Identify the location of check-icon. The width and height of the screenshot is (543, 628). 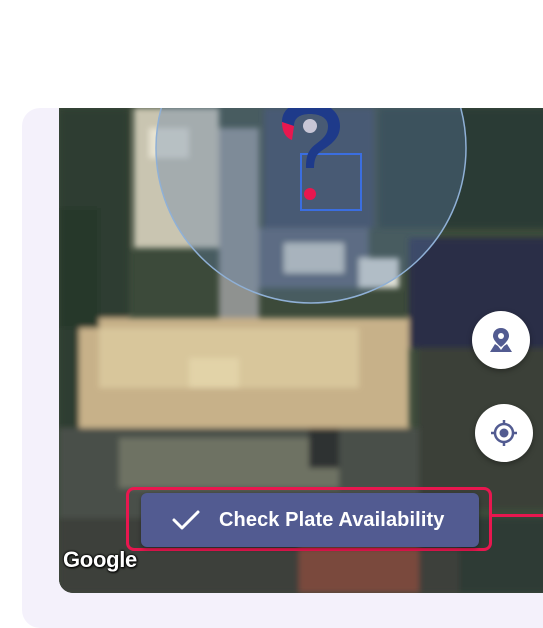
(186, 520).